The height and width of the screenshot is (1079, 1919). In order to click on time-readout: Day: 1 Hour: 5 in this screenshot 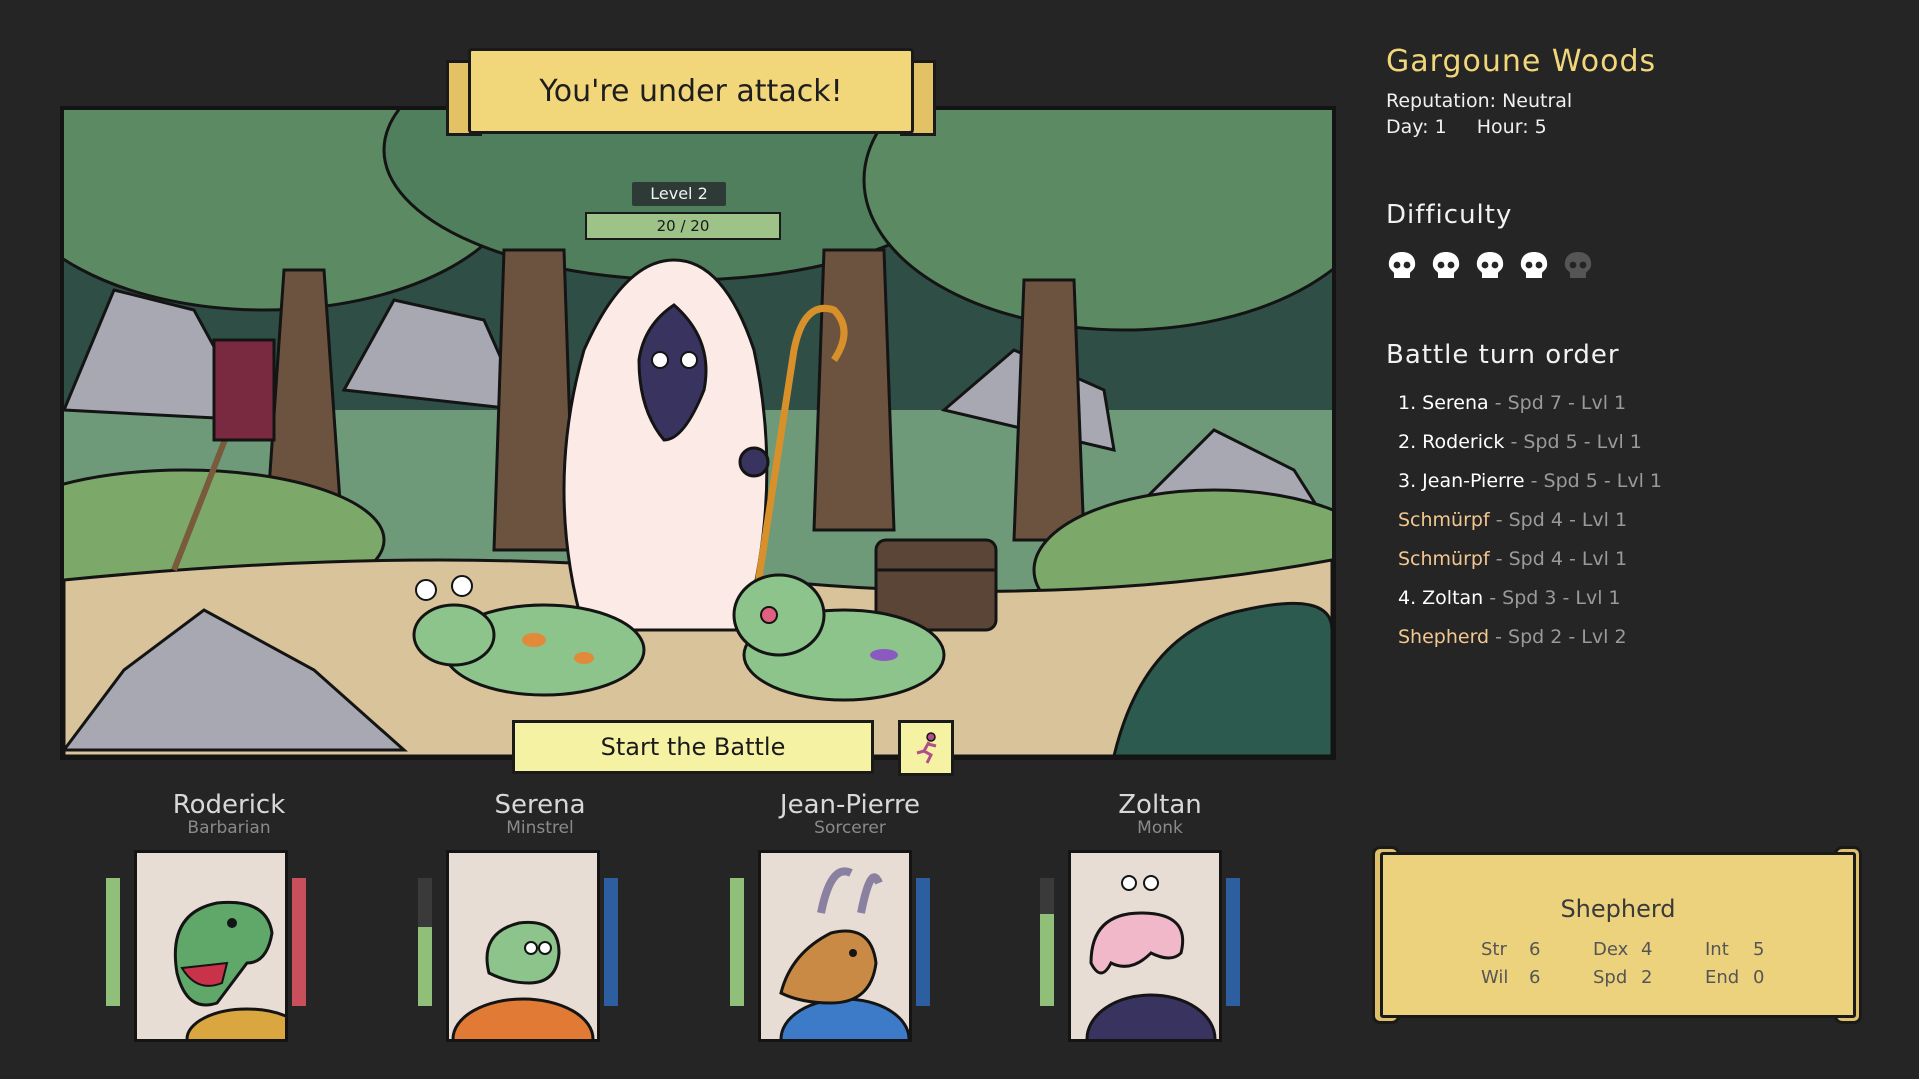, I will do `click(1466, 127)`.